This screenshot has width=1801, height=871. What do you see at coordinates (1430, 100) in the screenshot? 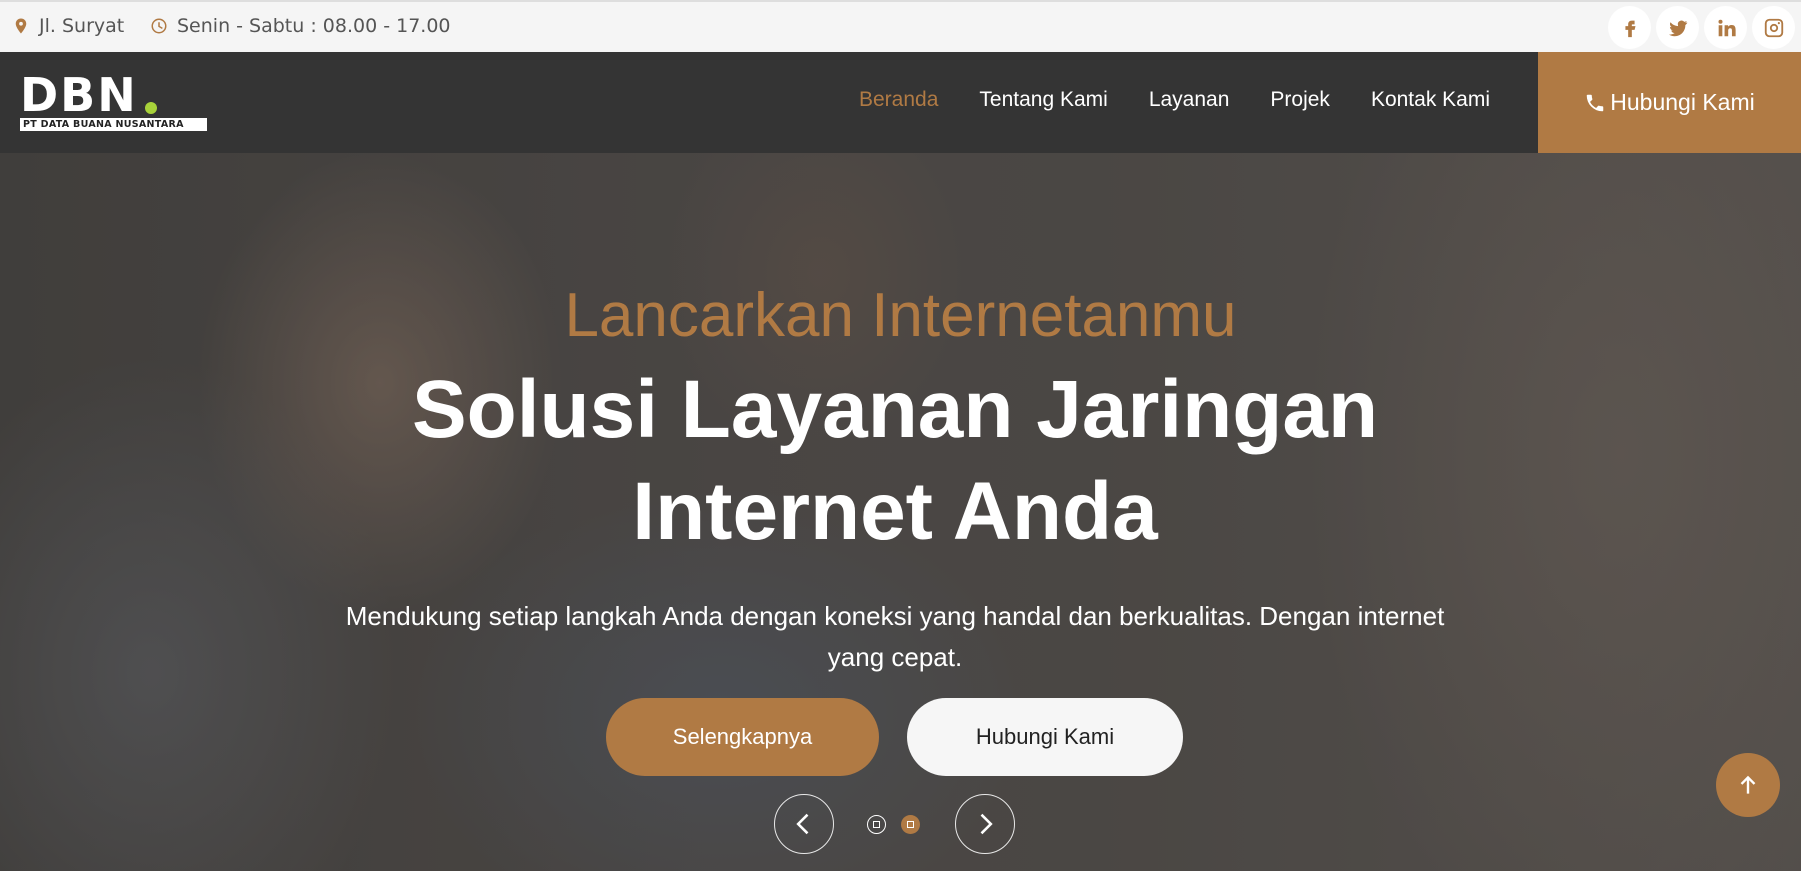
I see `nav-item-kontak-kami: Kontak Kami` at bounding box center [1430, 100].